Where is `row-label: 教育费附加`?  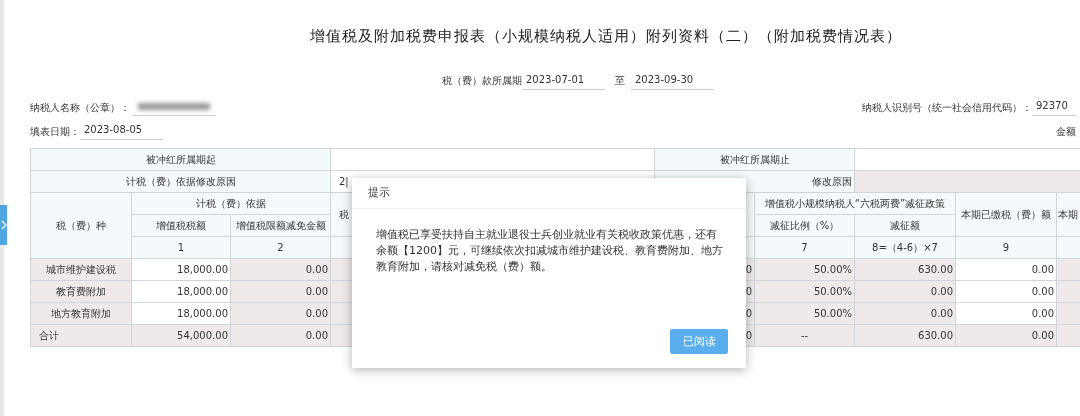
row-label: 教育费附加 is located at coordinates (81, 291).